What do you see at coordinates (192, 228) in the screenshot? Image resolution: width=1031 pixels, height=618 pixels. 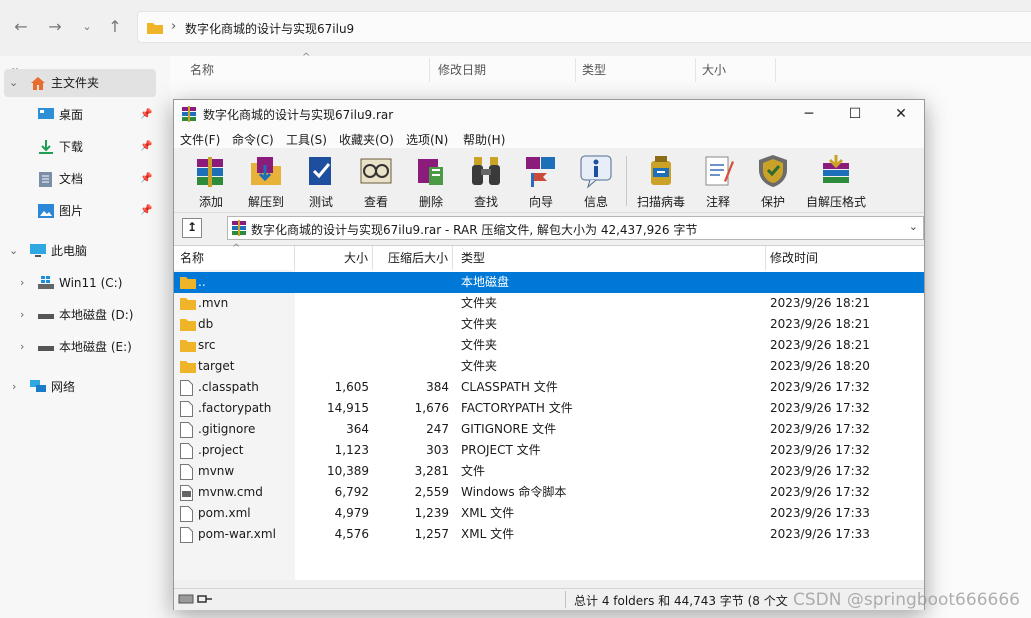 I see `up-folder-button: ↥` at bounding box center [192, 228].